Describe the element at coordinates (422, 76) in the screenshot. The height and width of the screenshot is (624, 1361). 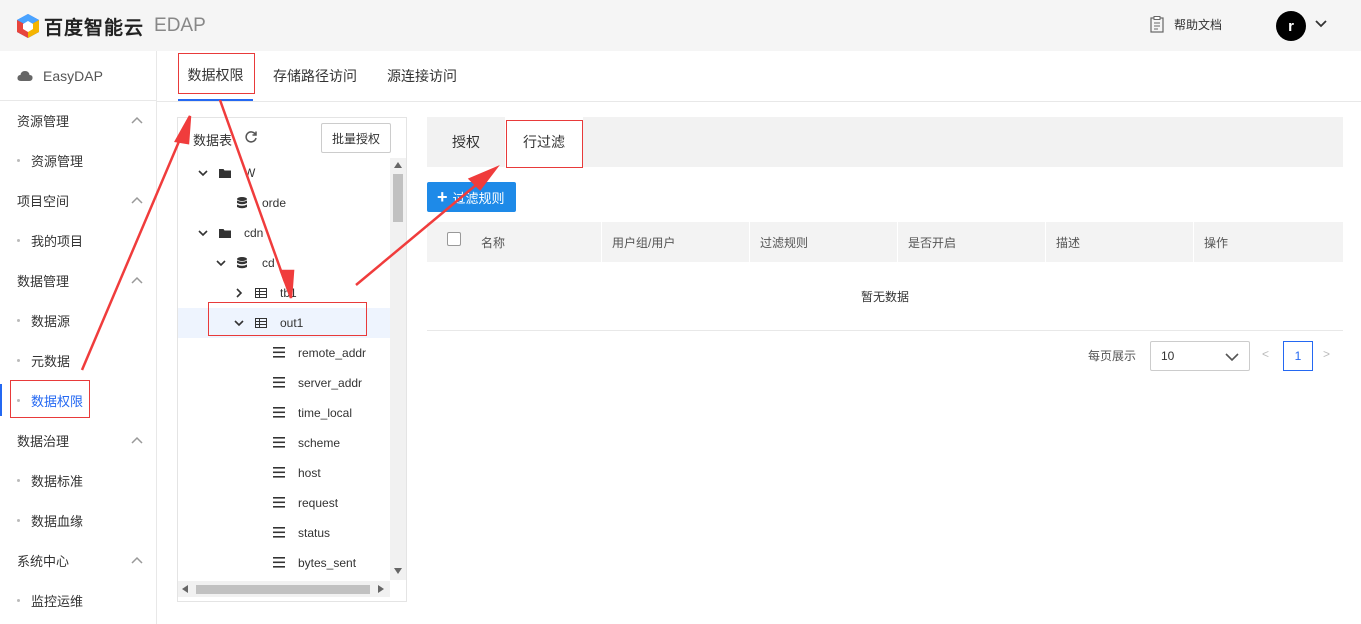
I see `tab-source-connection-access: 源连接访问` at that location.